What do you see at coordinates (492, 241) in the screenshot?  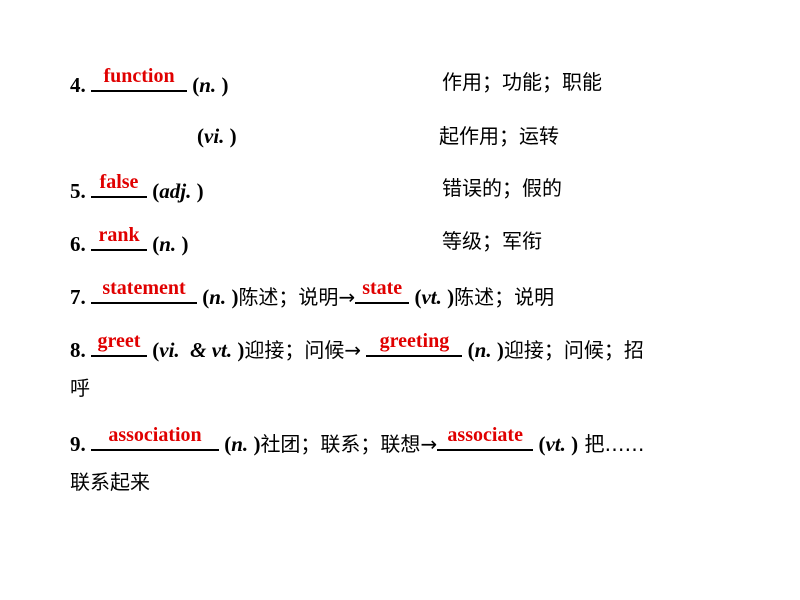 I see `meaning: 等级；军衔` at bounding box center [492, 241].